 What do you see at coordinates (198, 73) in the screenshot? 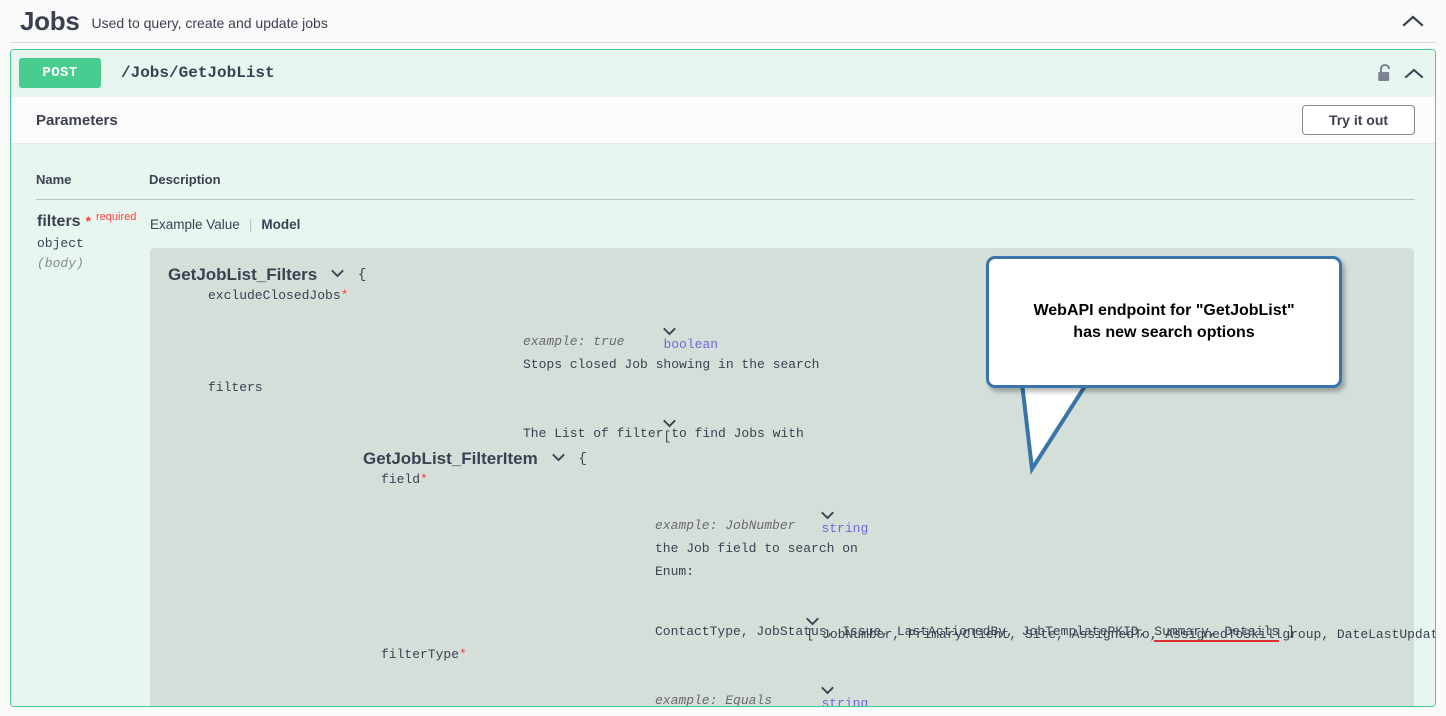
I see `endpoint-path: /Jobs/GetJobList` at bounding box center [198, 73].